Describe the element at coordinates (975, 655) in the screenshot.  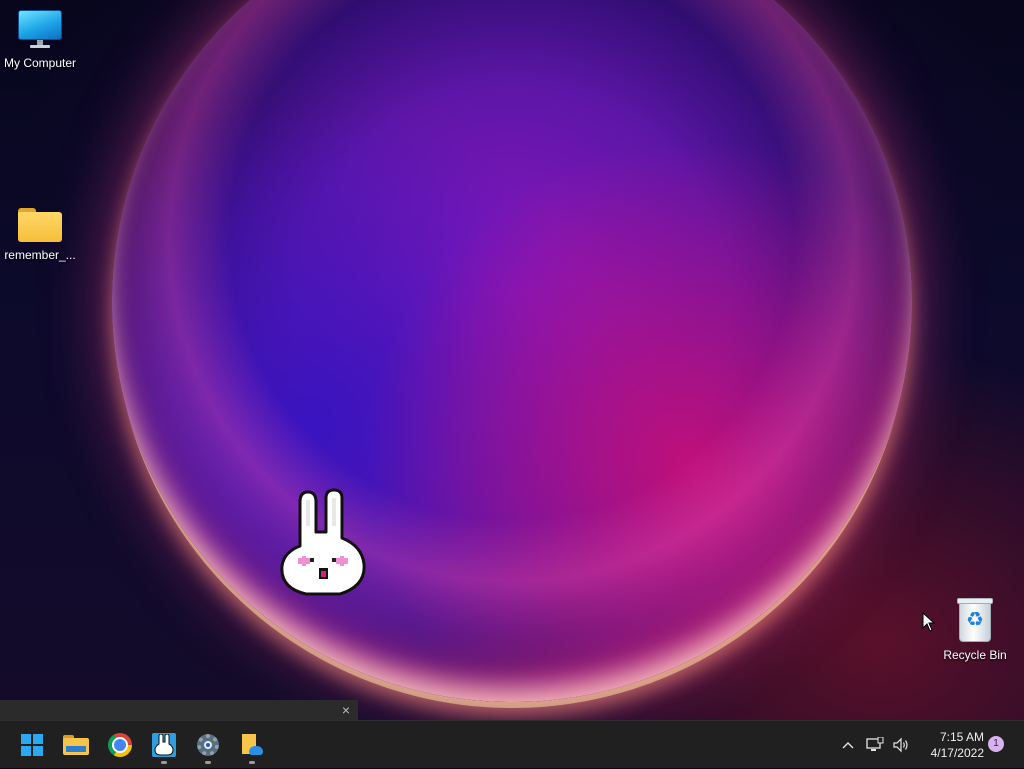
I see `desktop-icon-label: Recycle Bin` at that location.